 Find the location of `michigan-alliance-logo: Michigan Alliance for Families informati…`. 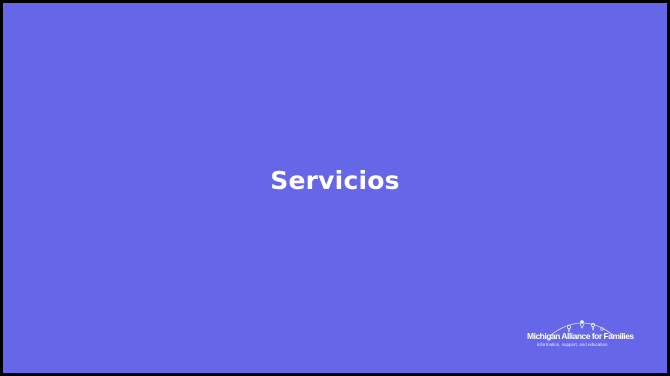

michigan-alliance-logo: Michigan Alliance for Families informati… is located at coordinates (590, 335).